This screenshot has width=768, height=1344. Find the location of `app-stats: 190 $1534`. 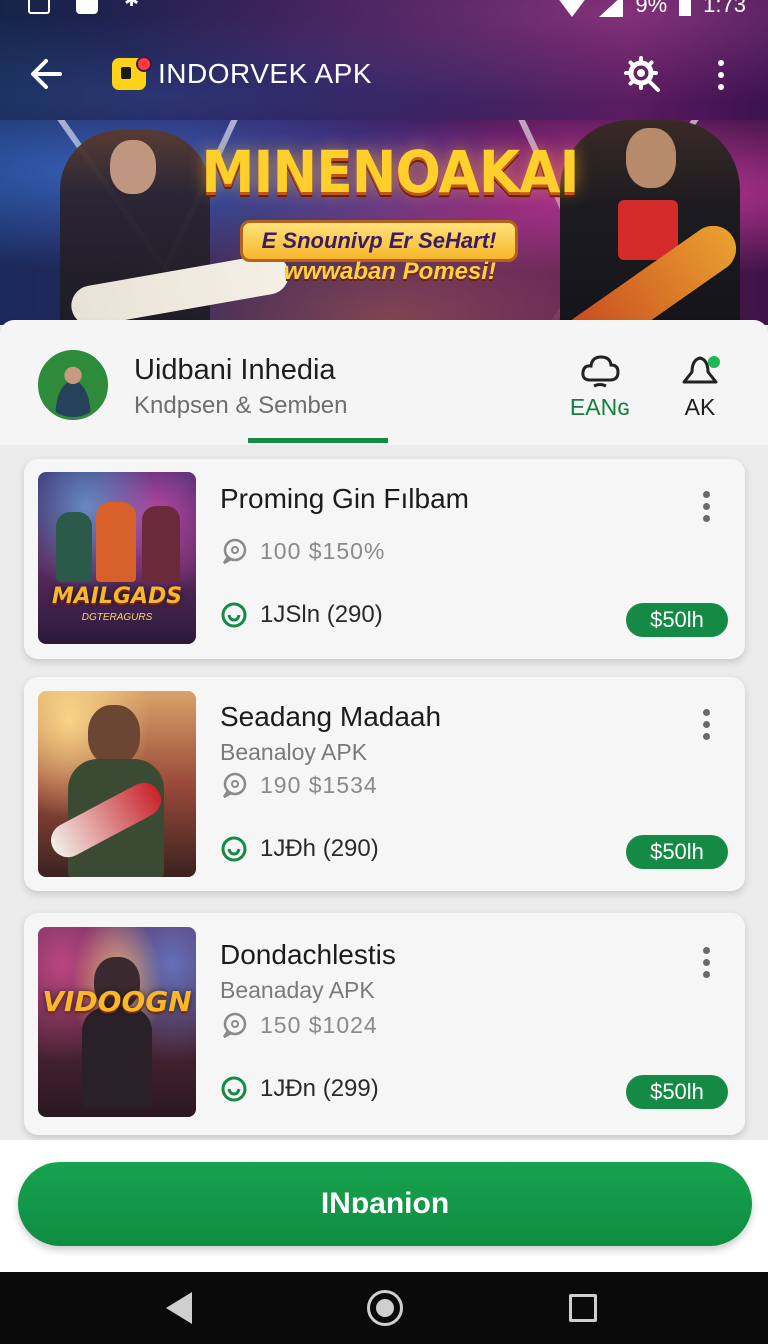

app-stats: 190 $1534 is located at coordinates (299, 785).